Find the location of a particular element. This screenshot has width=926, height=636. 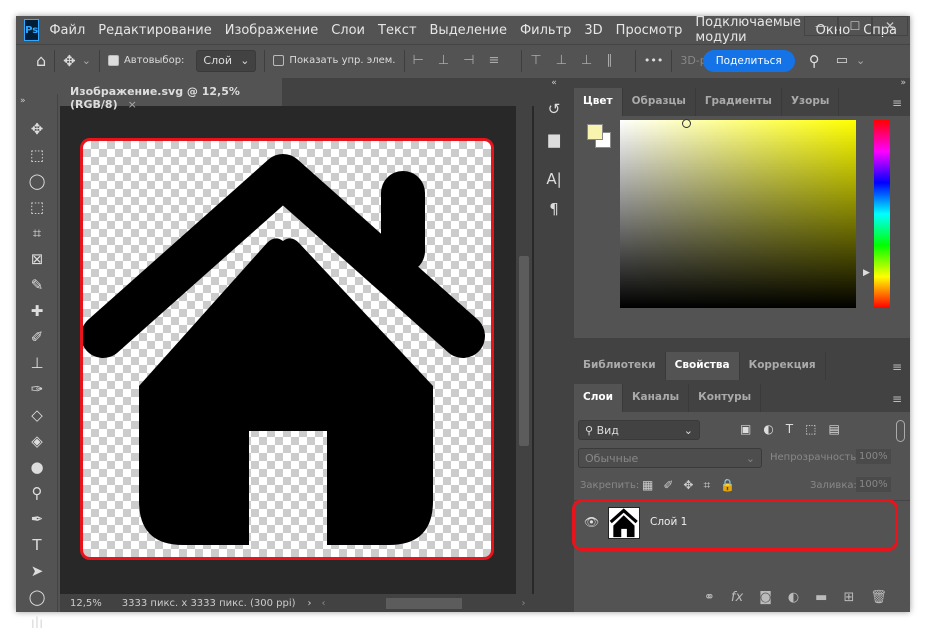

paint-bucket-tool: ◈ is located at coordinates (37, 441).